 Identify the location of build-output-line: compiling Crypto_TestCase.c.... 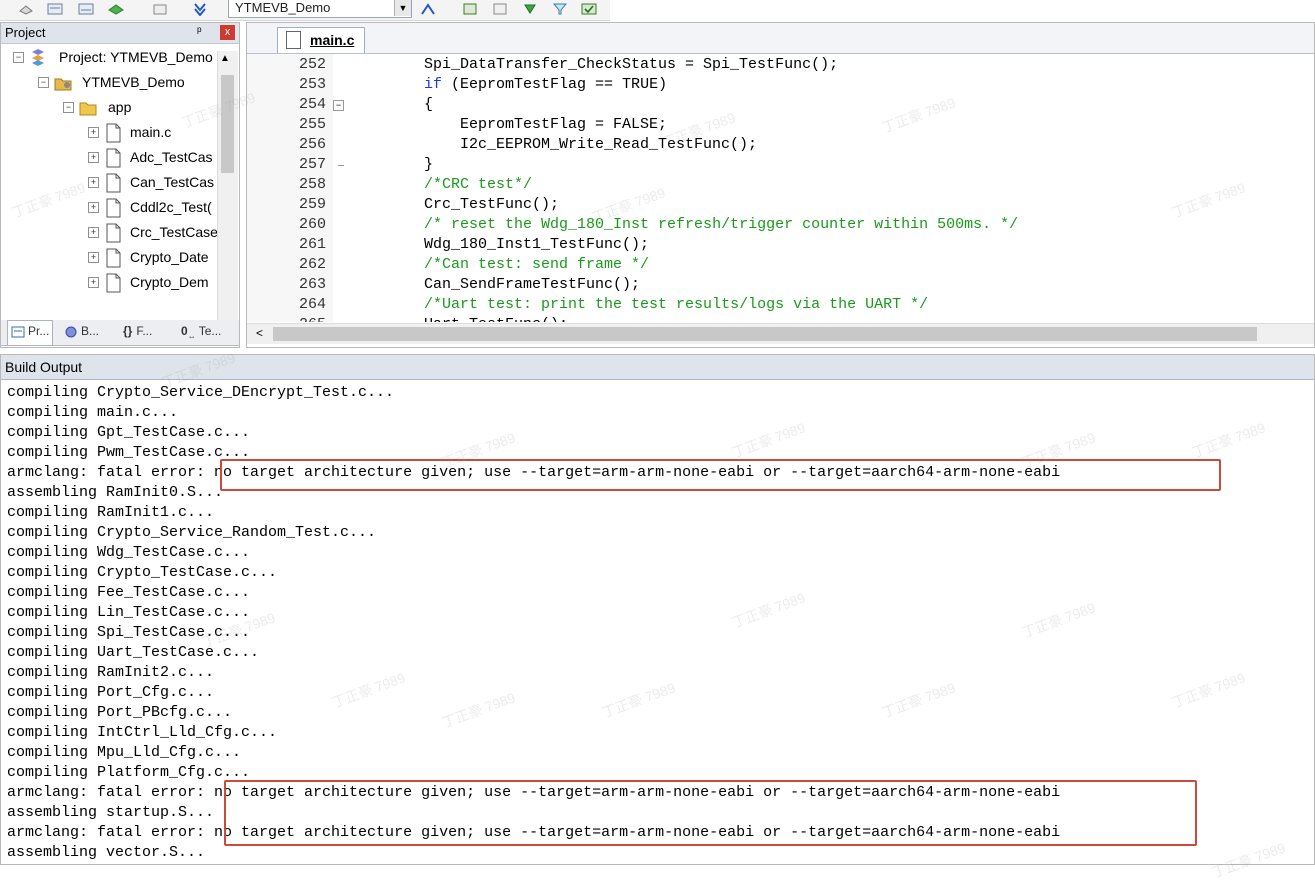
(142, 572).